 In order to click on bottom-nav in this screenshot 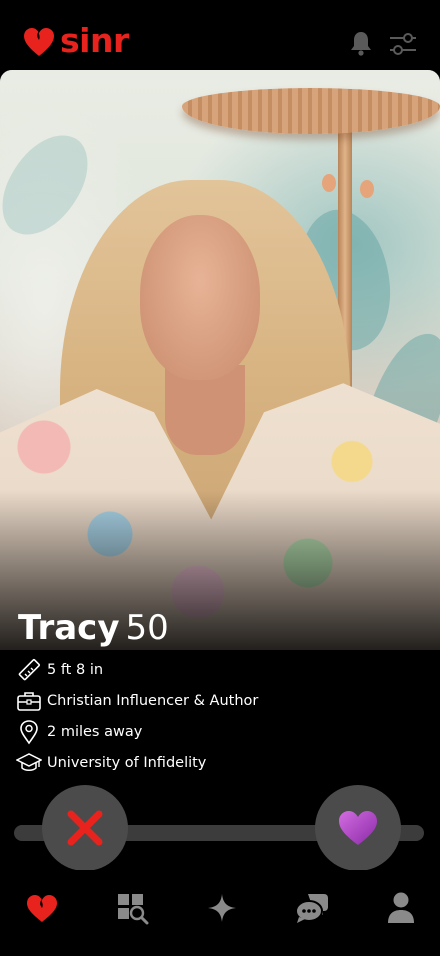, I will do `click(220, 913)`.